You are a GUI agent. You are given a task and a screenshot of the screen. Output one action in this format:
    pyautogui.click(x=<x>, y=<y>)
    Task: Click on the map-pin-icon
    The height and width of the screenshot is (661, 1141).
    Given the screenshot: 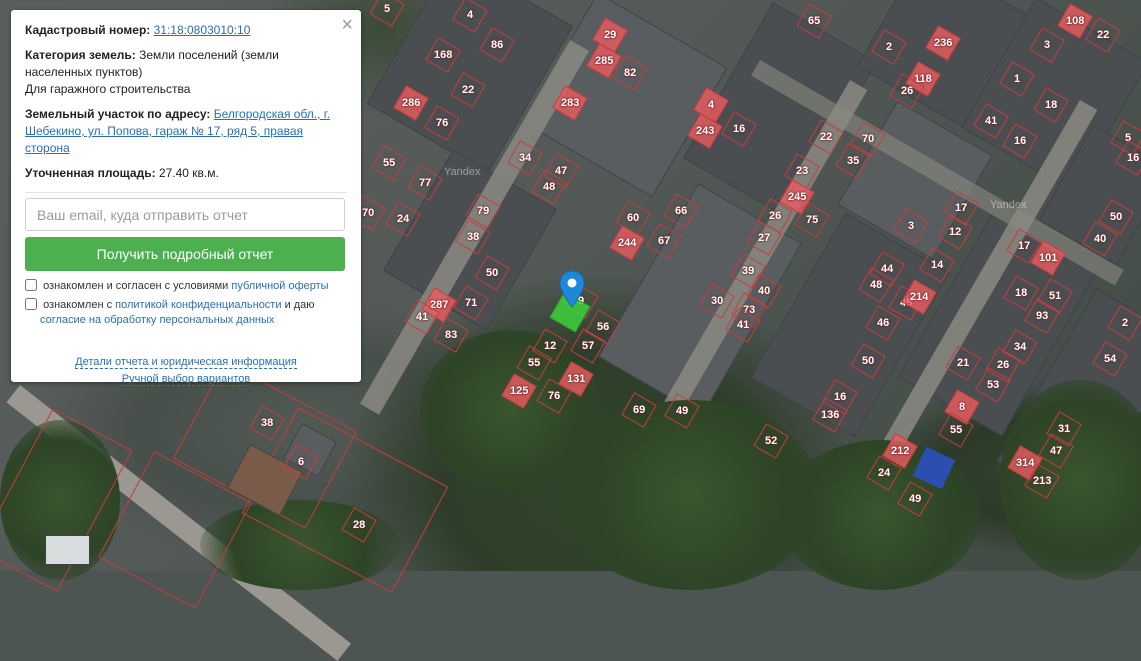 What is the action you would take?
    pyautogui.click(x=572, y=289)
    